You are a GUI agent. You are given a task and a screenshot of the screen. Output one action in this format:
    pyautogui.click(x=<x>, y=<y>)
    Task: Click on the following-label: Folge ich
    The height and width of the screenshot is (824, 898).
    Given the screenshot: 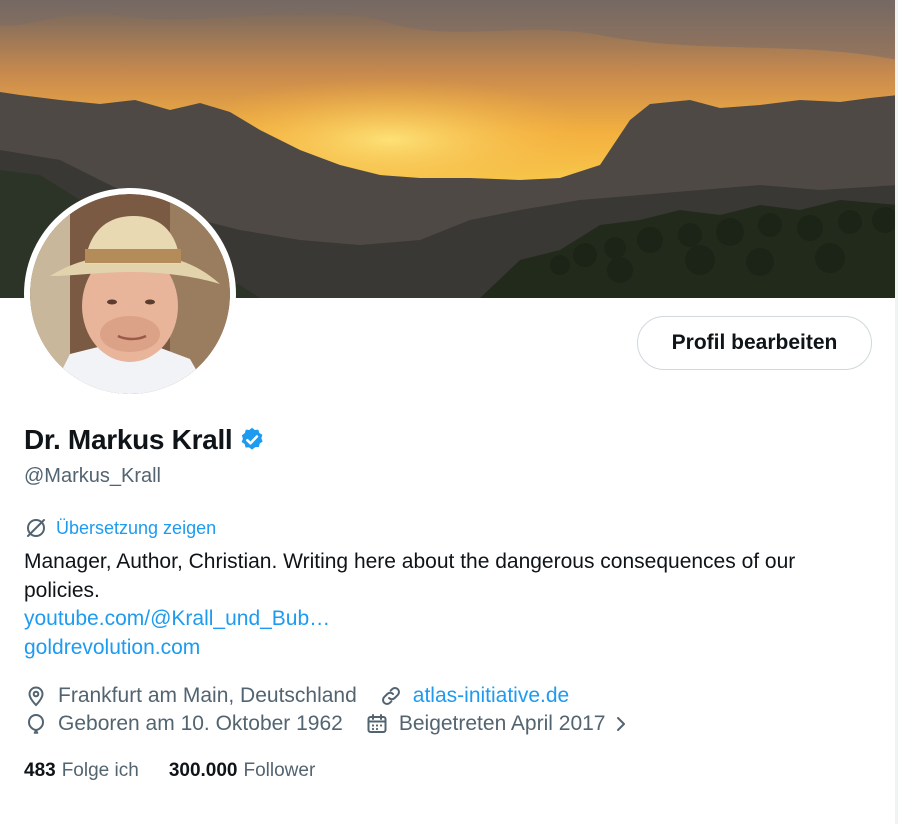 What is the action you would take?
    pyautogui.click(x=100, y=770)
    